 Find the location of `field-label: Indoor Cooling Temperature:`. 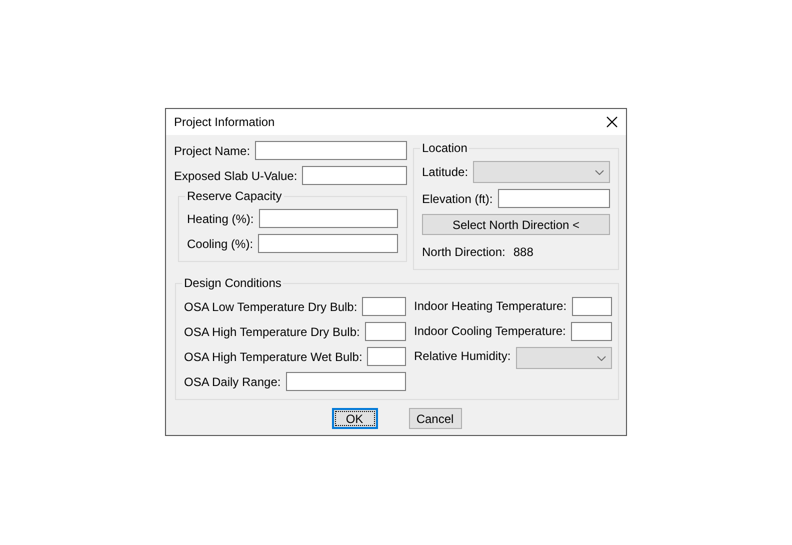

field-label: Indoor Cooling Temperature: is located at coordinates (490, 331).